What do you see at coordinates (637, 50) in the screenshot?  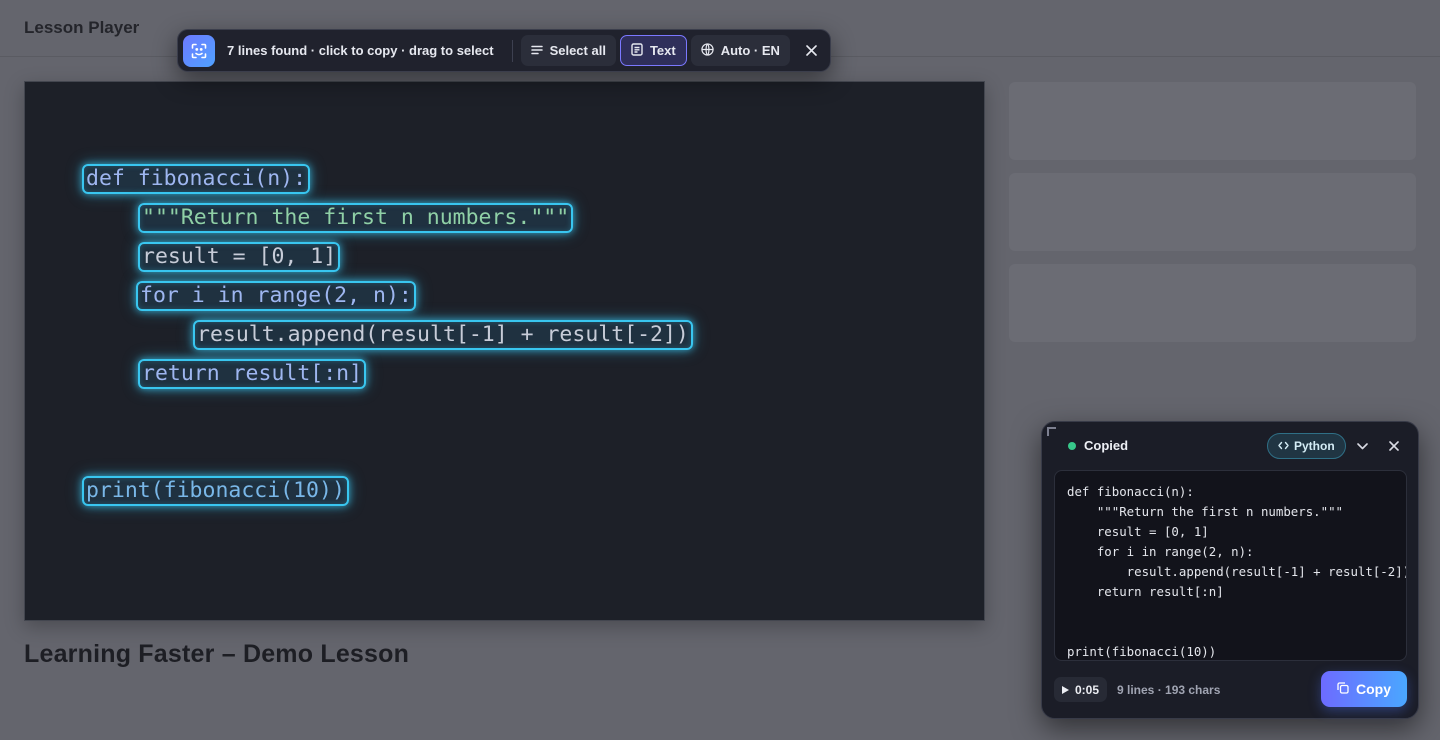 I see `document-icon` at bounding box center [637, 50].